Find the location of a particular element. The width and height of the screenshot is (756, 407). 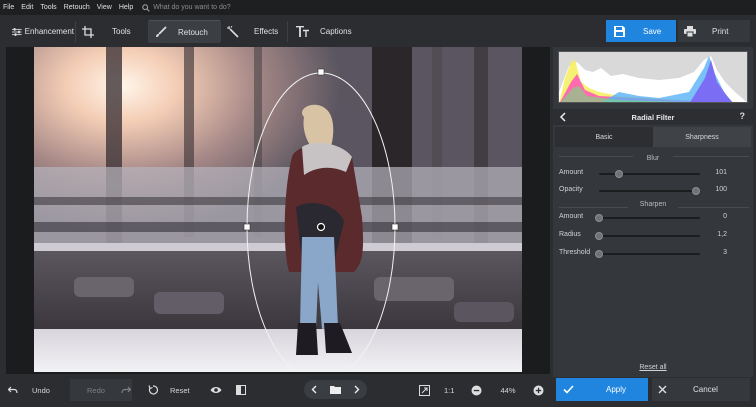

reset-button: Reset is located at coordinates (174, 390).